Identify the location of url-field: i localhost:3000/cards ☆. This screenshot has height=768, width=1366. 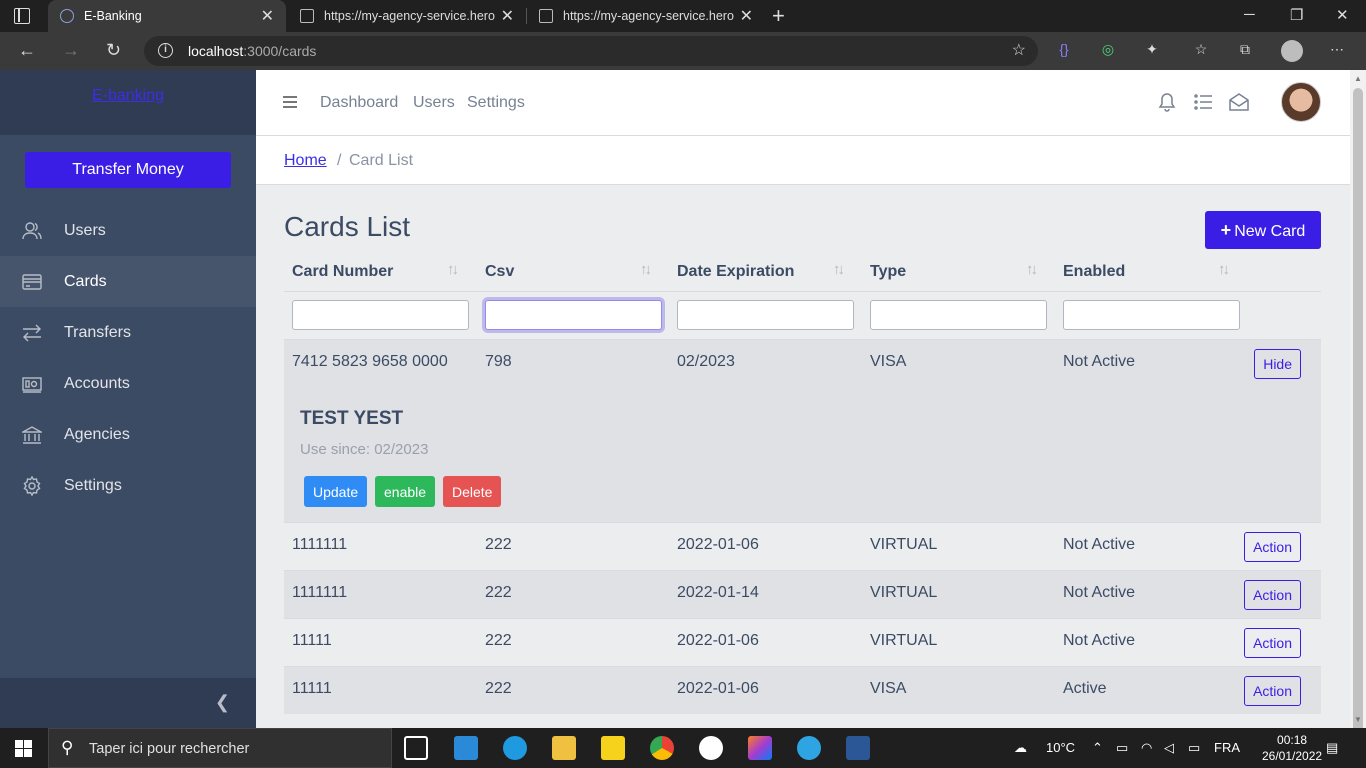
(591, 51).